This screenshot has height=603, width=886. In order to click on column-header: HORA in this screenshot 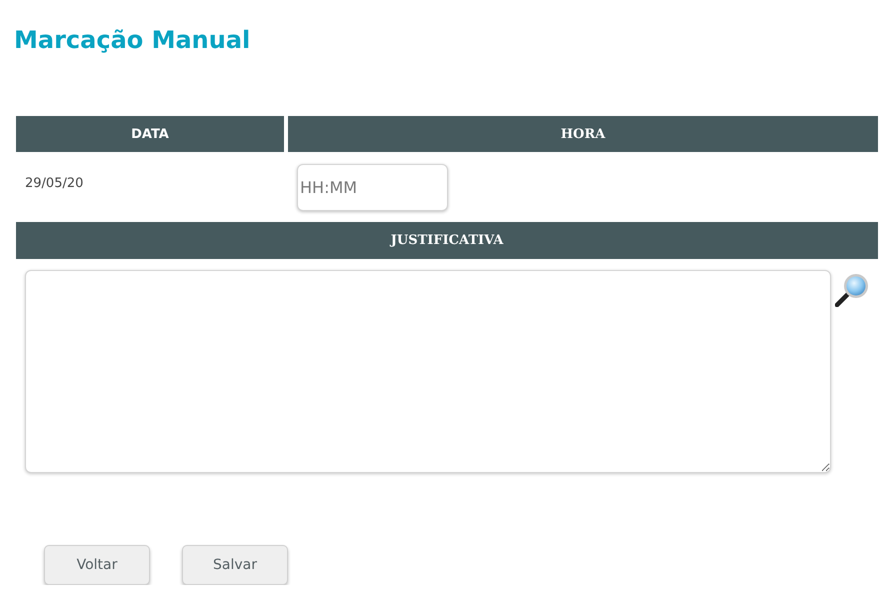, I will do `click(583, 134)`.